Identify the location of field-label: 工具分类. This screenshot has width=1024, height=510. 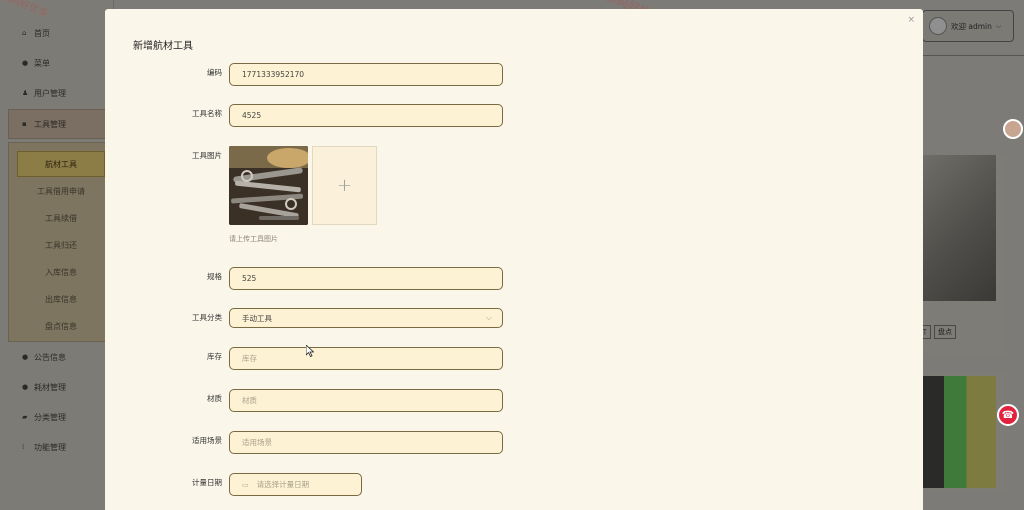
(207, 317).